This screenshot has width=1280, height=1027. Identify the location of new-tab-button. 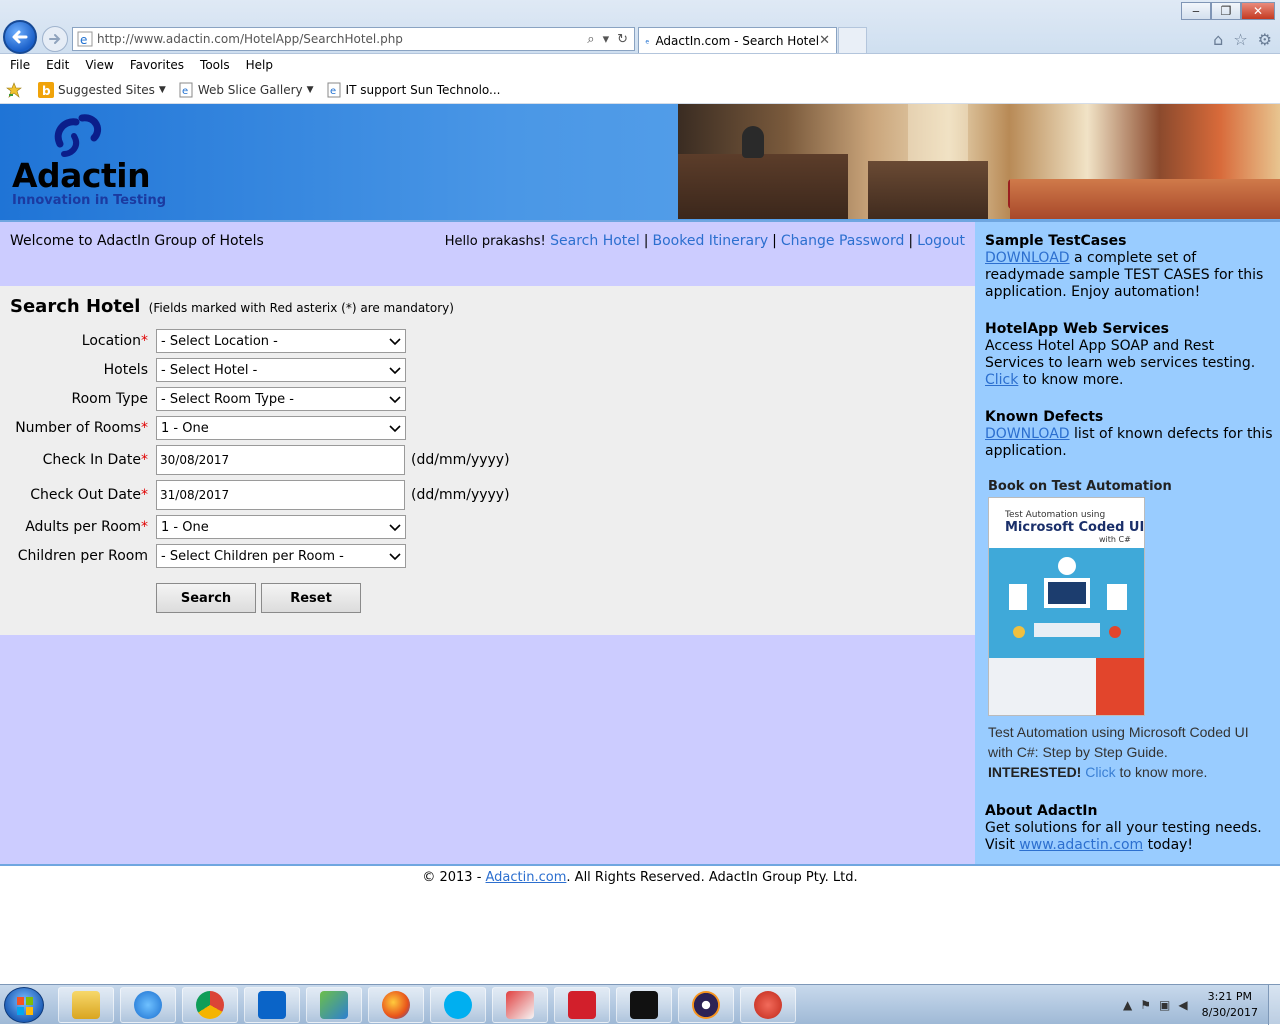
(852, 40).